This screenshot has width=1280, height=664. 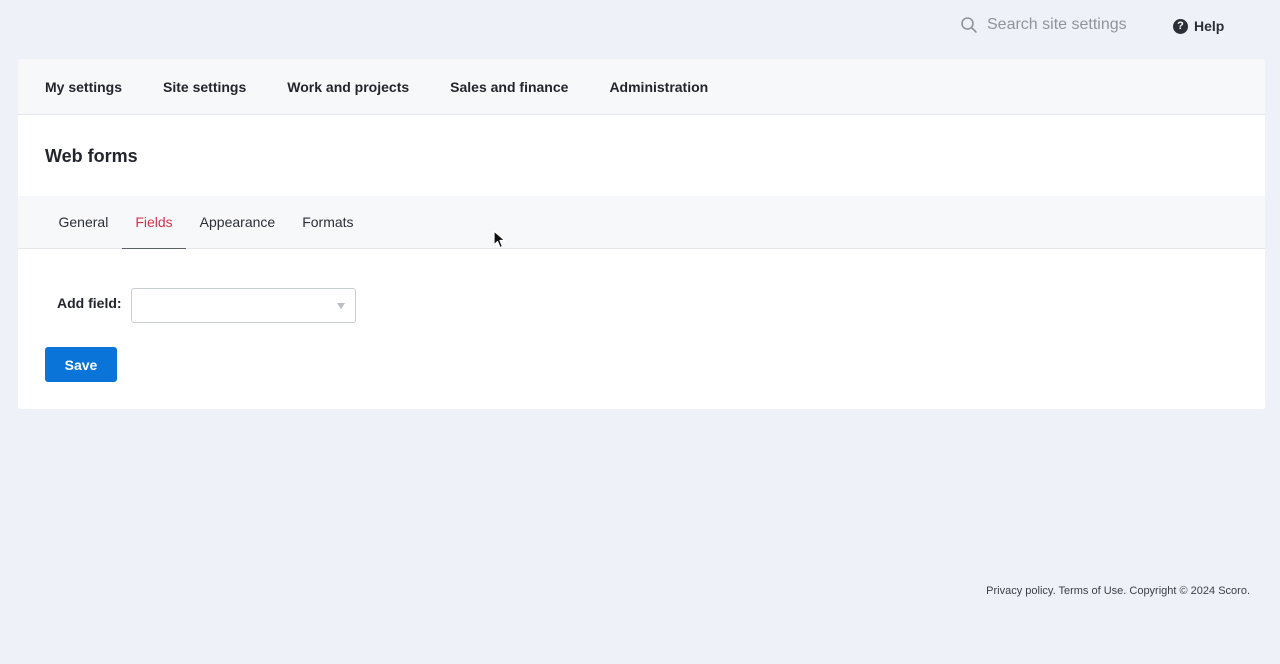 I want to click on add-field-label: Add field:, so click(x=89, y=303).